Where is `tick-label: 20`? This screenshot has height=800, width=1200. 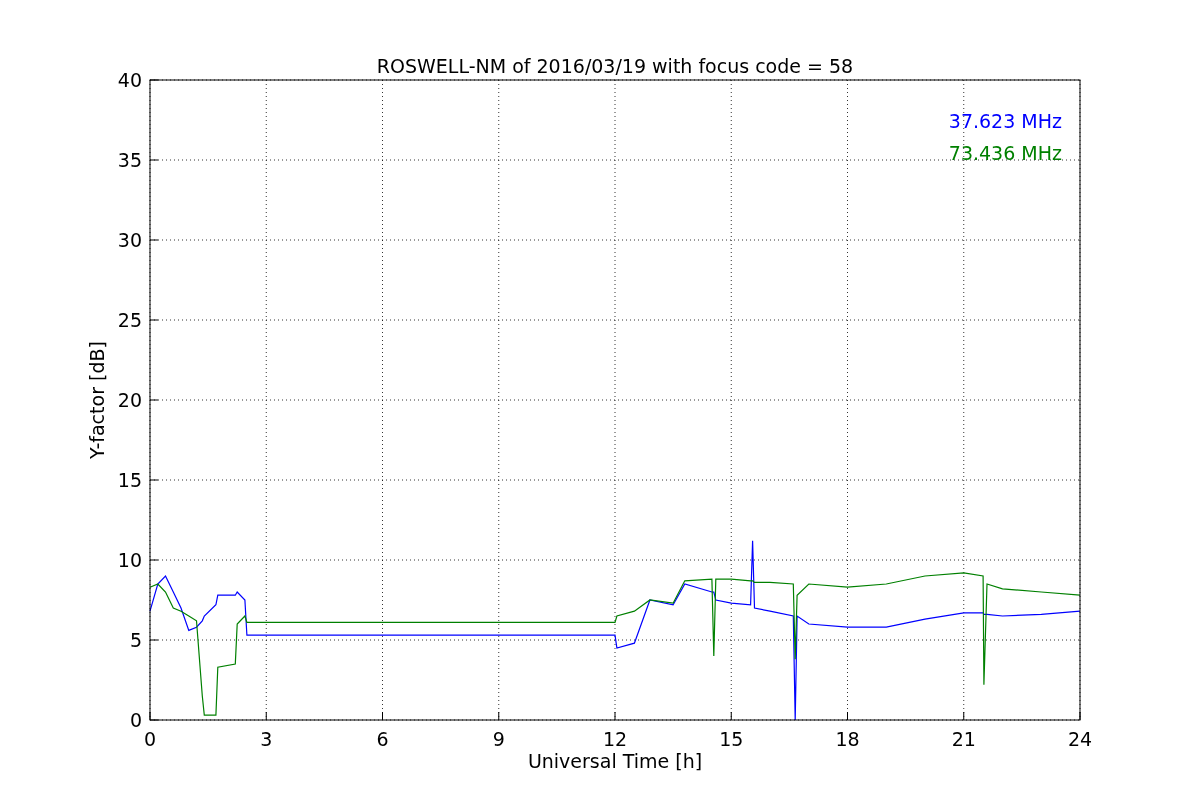
tick-label: 20 is located at coordinates (129, 400).